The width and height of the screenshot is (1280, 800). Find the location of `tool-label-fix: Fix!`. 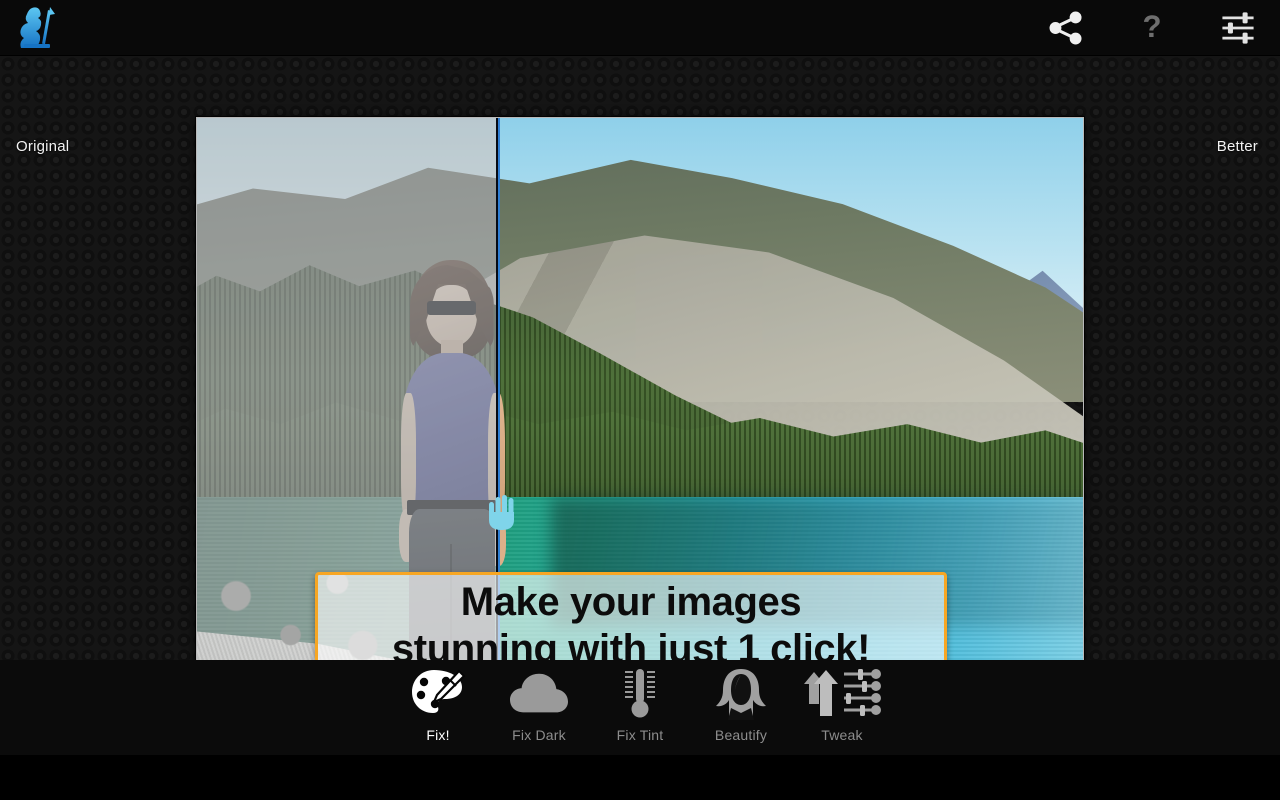

tool-label-fix: Fix! is located at coordinates (438, 735).